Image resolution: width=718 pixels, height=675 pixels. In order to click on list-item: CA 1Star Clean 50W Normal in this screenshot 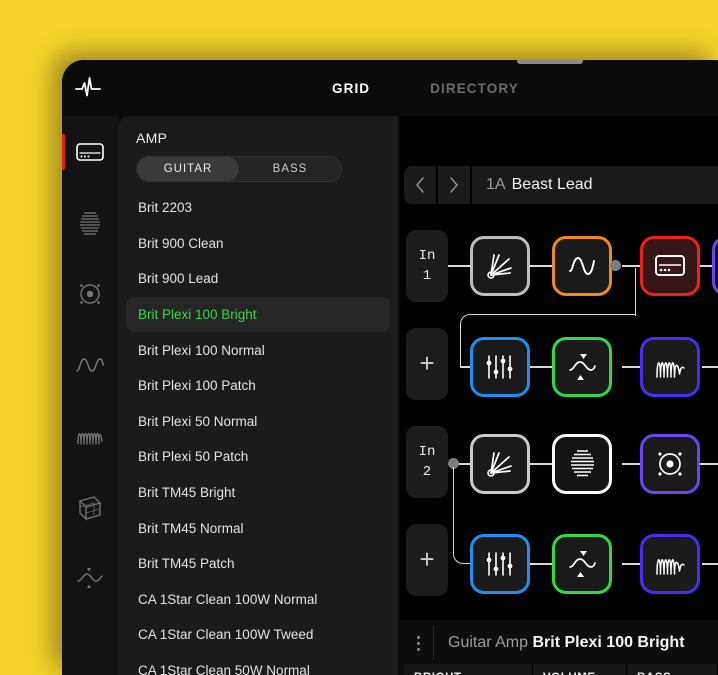, I will do `click(258, 664)`.